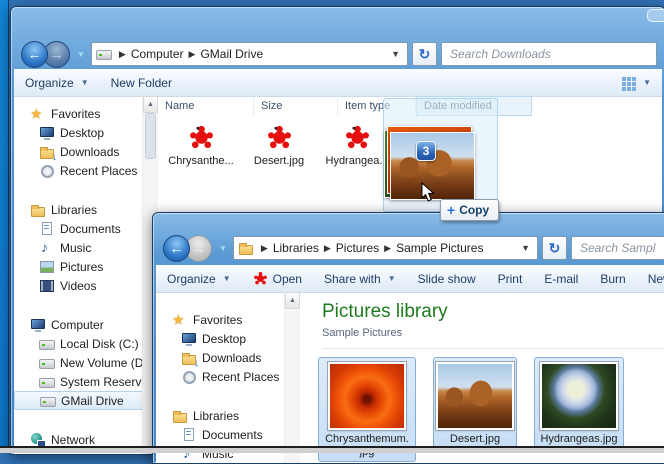 This screenshot has width=664, height=464. Describe the element at coordinates (357, 248) in the screenshot. I see `breadcrumb-pictures: Pictures` at that location.